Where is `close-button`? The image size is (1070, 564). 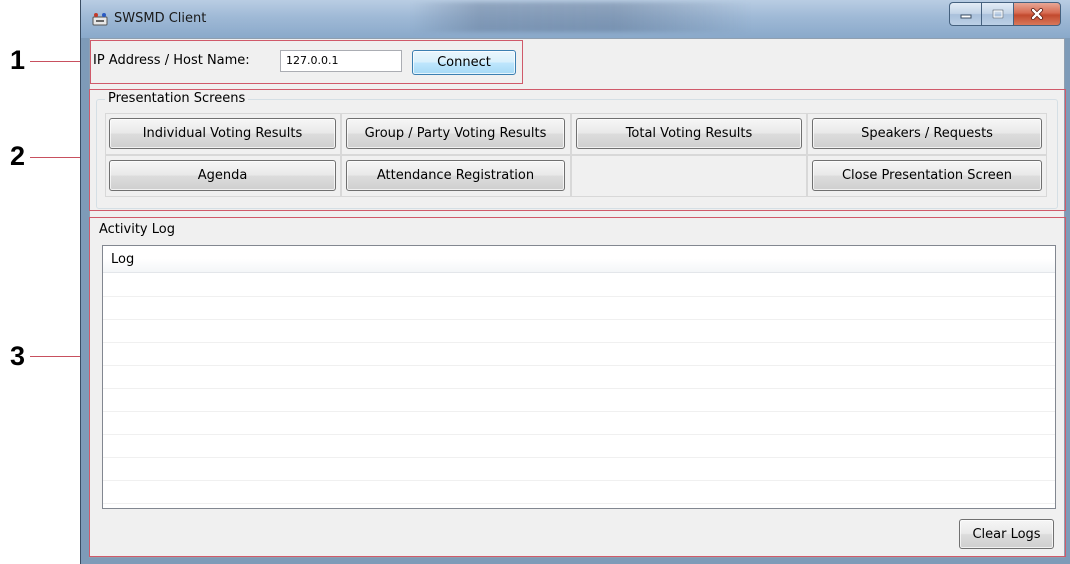 close-button is located at coordinates (1037, 14).